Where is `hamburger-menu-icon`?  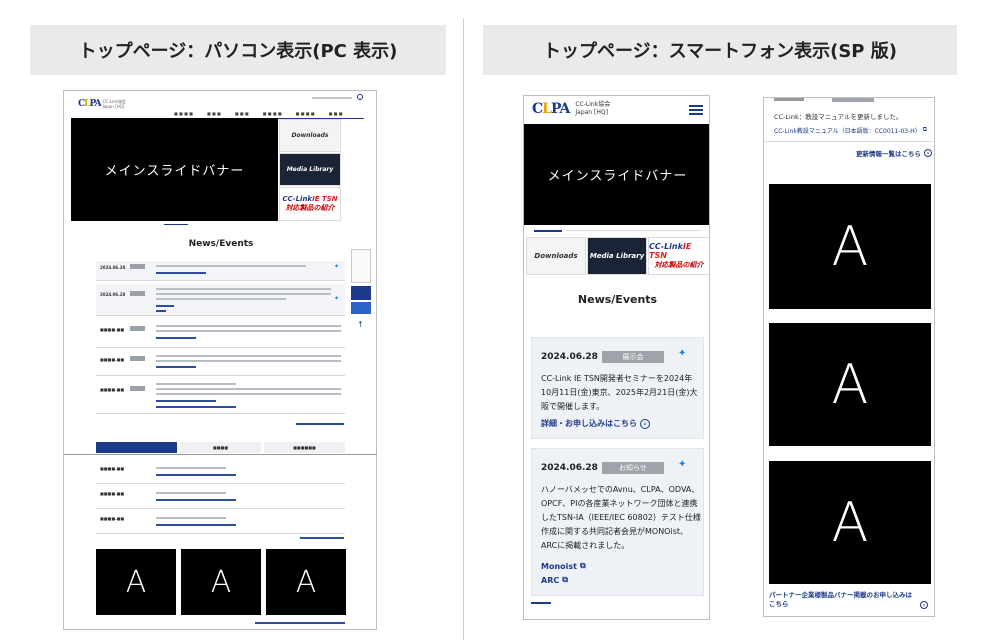 hamburger-menu-icon is located at coordinates (696, 110).